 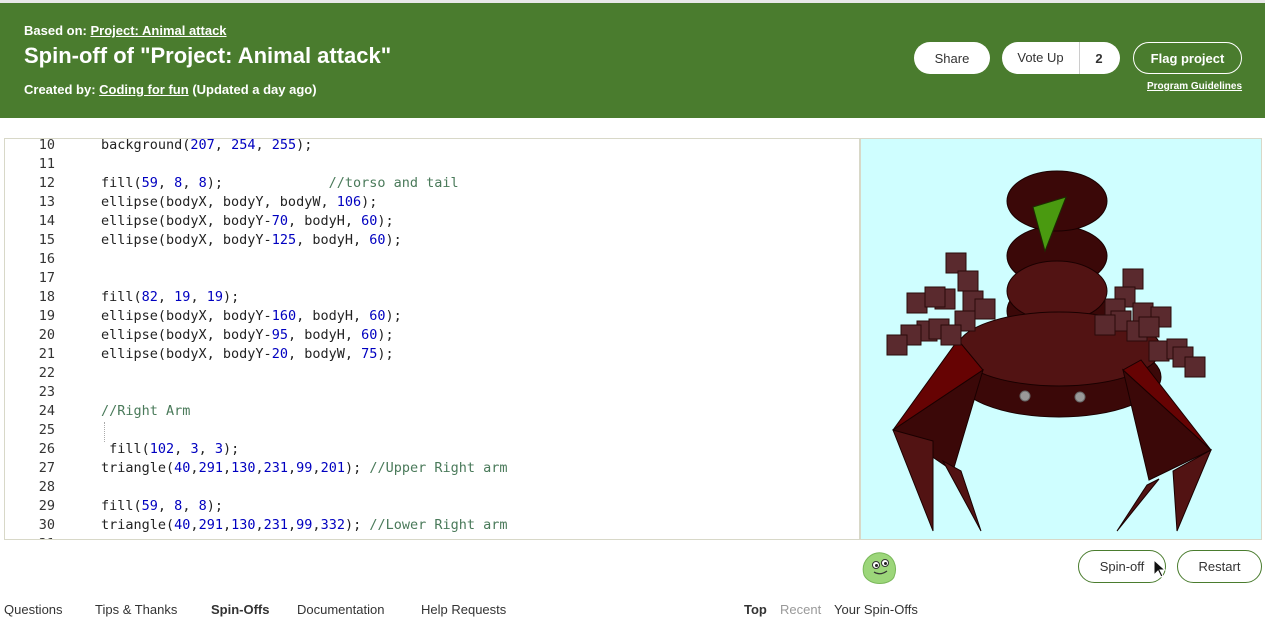 I want to click on code-line: 25, so click(x=430, y=430).